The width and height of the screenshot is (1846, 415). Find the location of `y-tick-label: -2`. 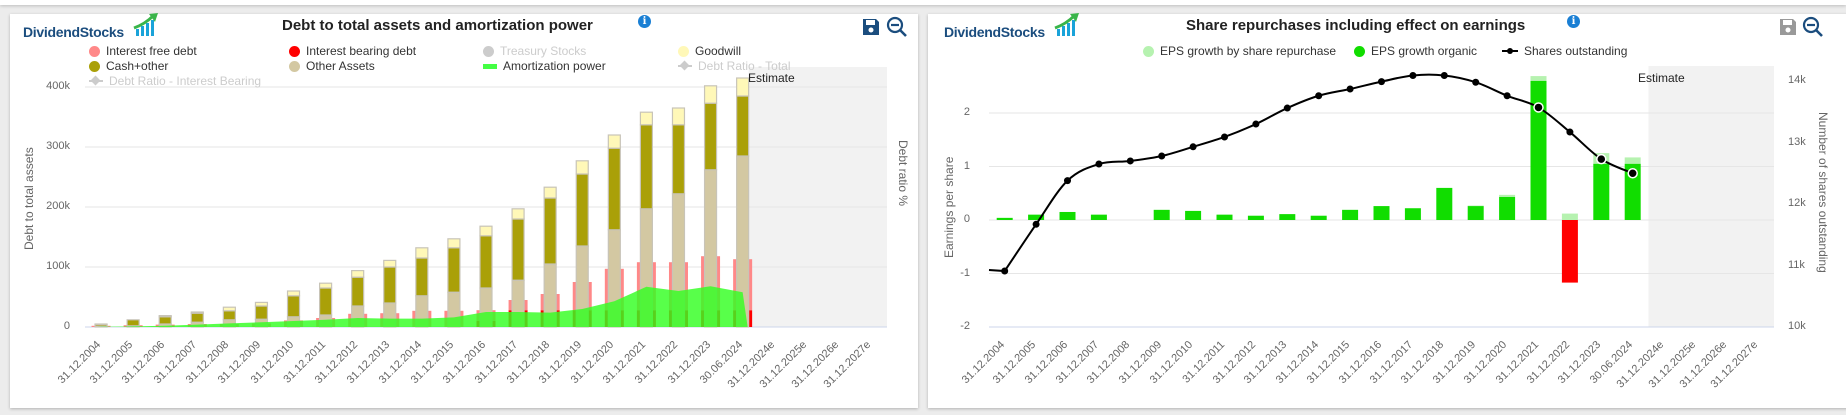

y-tick-label: -2 is located at coordinates (965, 326).